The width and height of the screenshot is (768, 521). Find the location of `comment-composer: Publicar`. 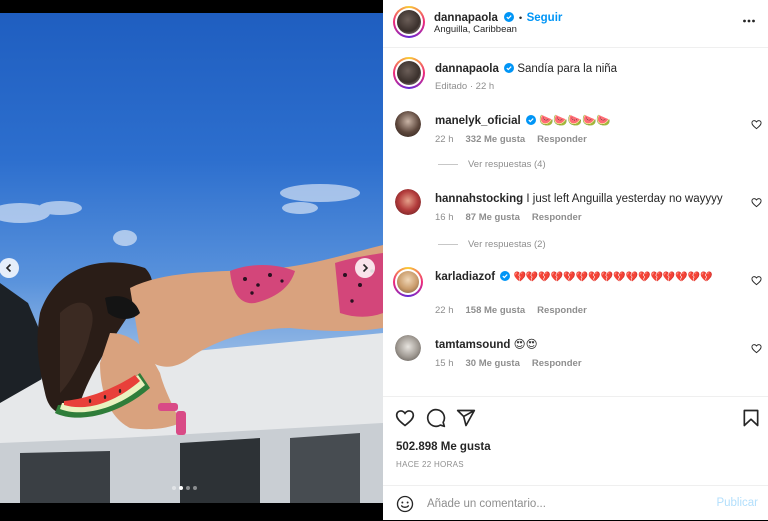

comment-composer: Publicar is located at coordinates (575, 503).